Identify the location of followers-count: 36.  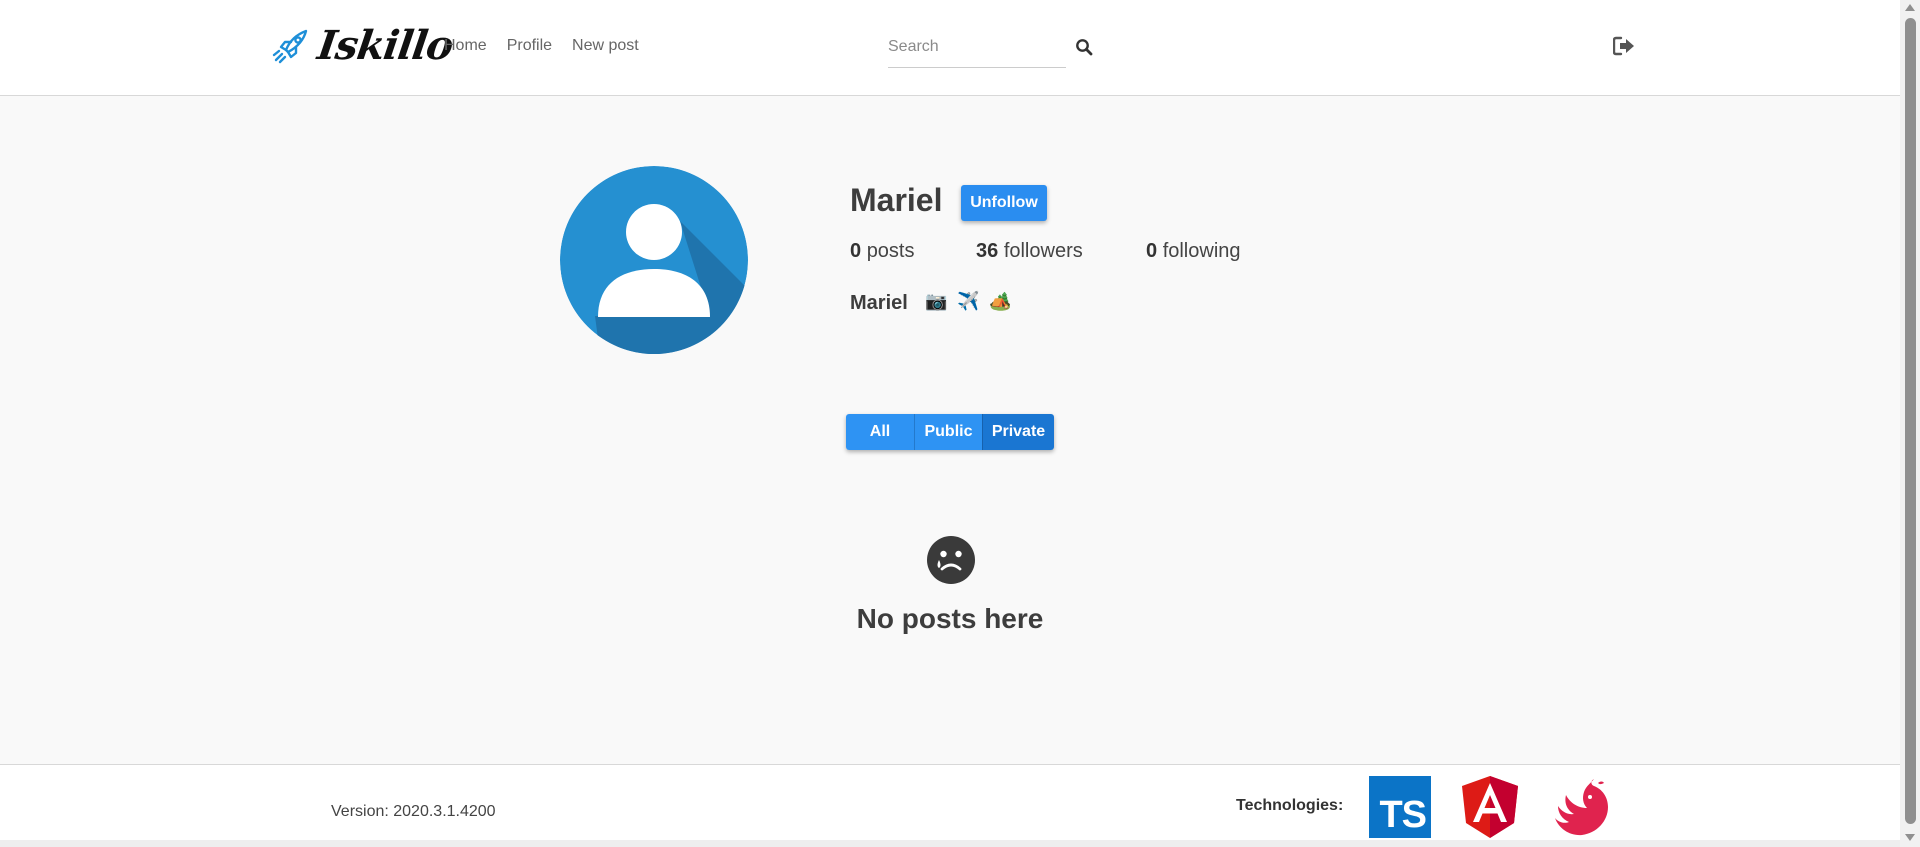
(987, 251).